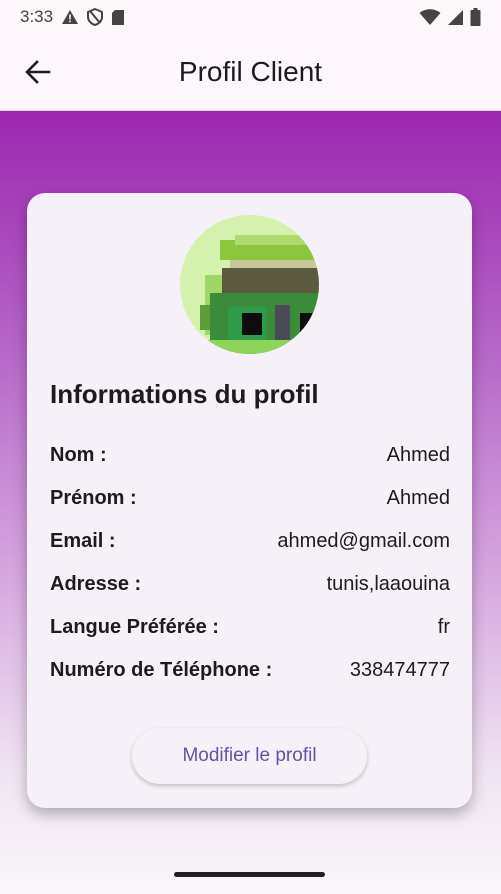 This screenshot has width=501, height=894. What do you see at coordinates (250, 627) in the screenshot?
I see `info-row-langue: Langue Préférée : fr` at bounding box center [250, 627].